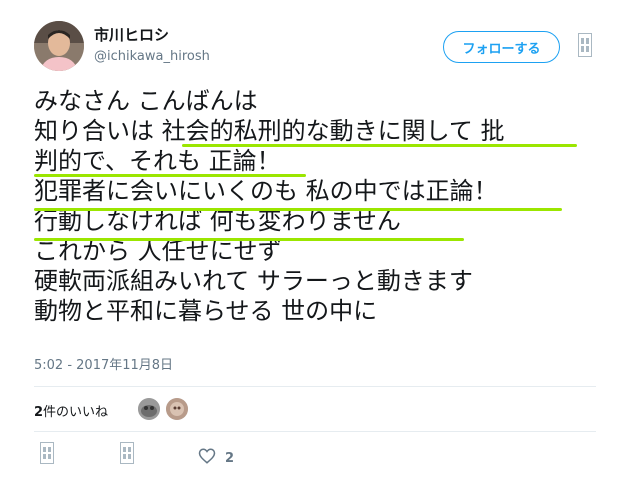 The image size is (624, 482). I want to click on tweet-line: 犯罪者に会いにいくのも 私の中では正論！, so click(266, 191).